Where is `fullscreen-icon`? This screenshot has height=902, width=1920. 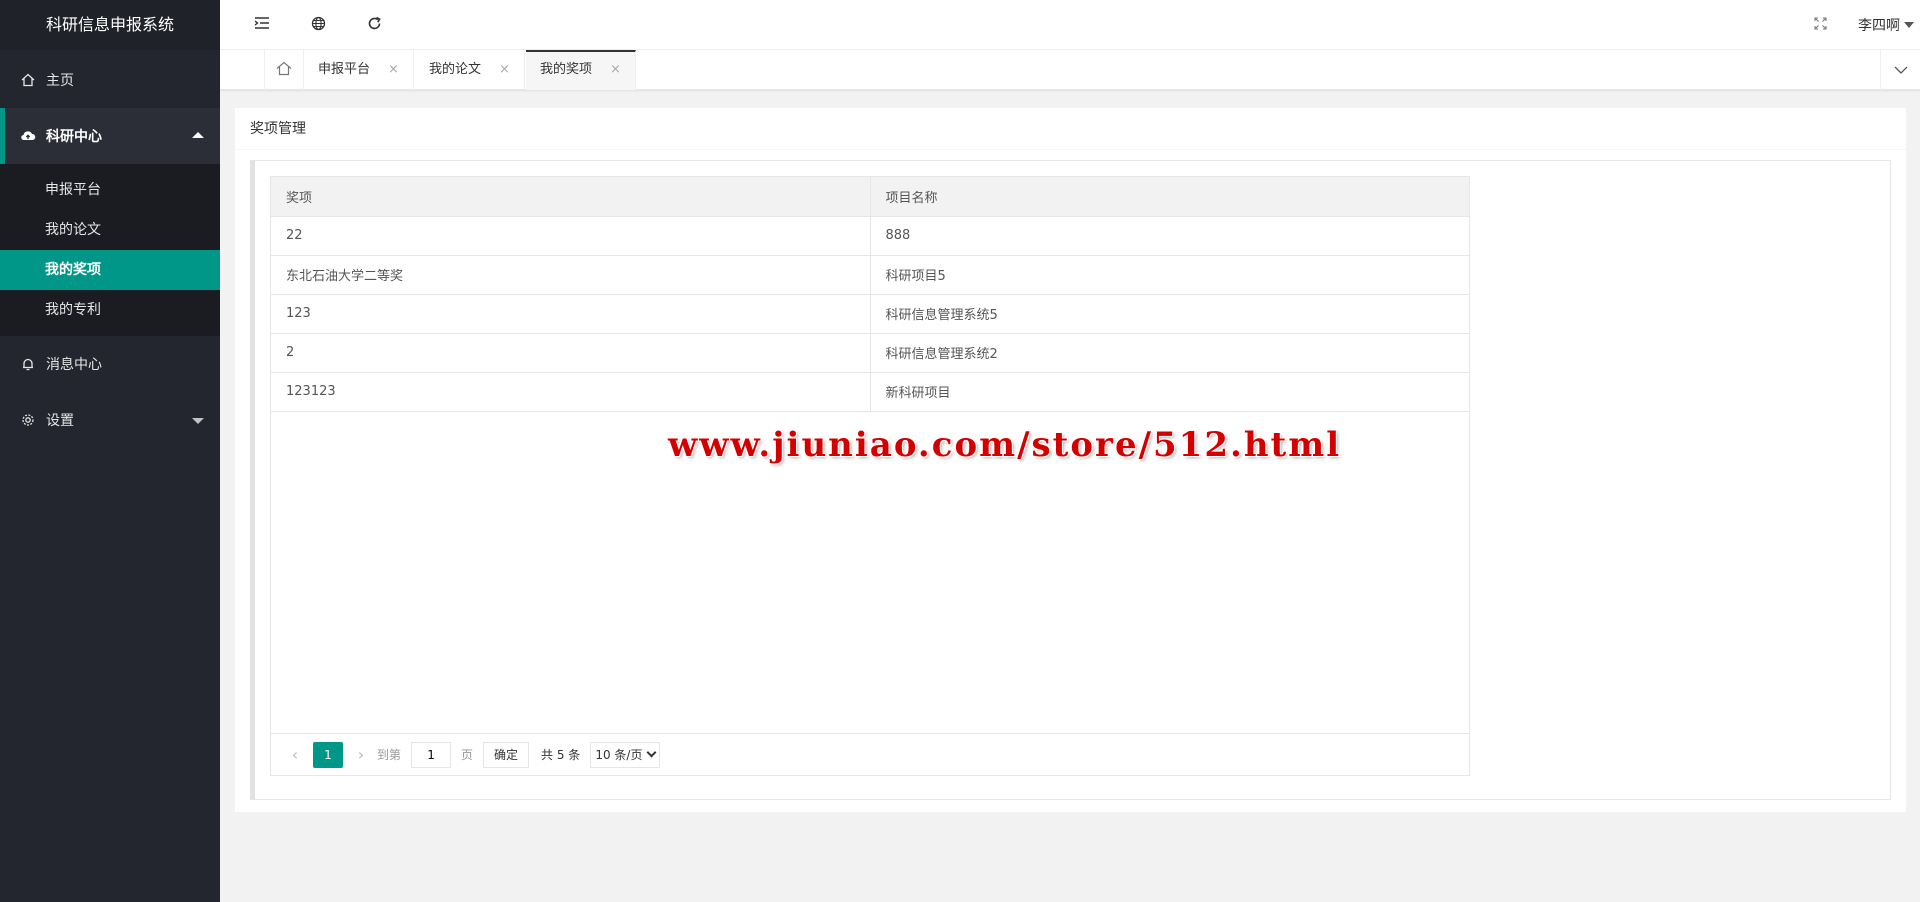 fullscreen-icon is located at coordinates (1820, 25).